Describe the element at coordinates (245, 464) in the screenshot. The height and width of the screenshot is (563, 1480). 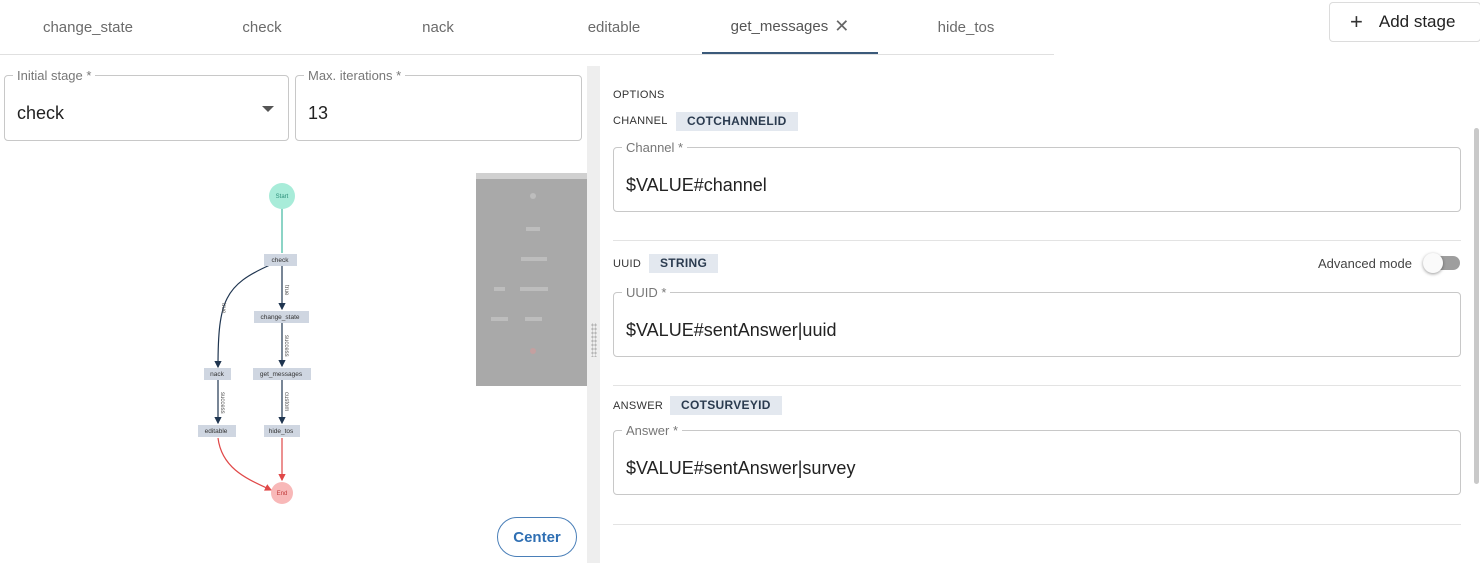
I see `edge-editable-end` at that location.